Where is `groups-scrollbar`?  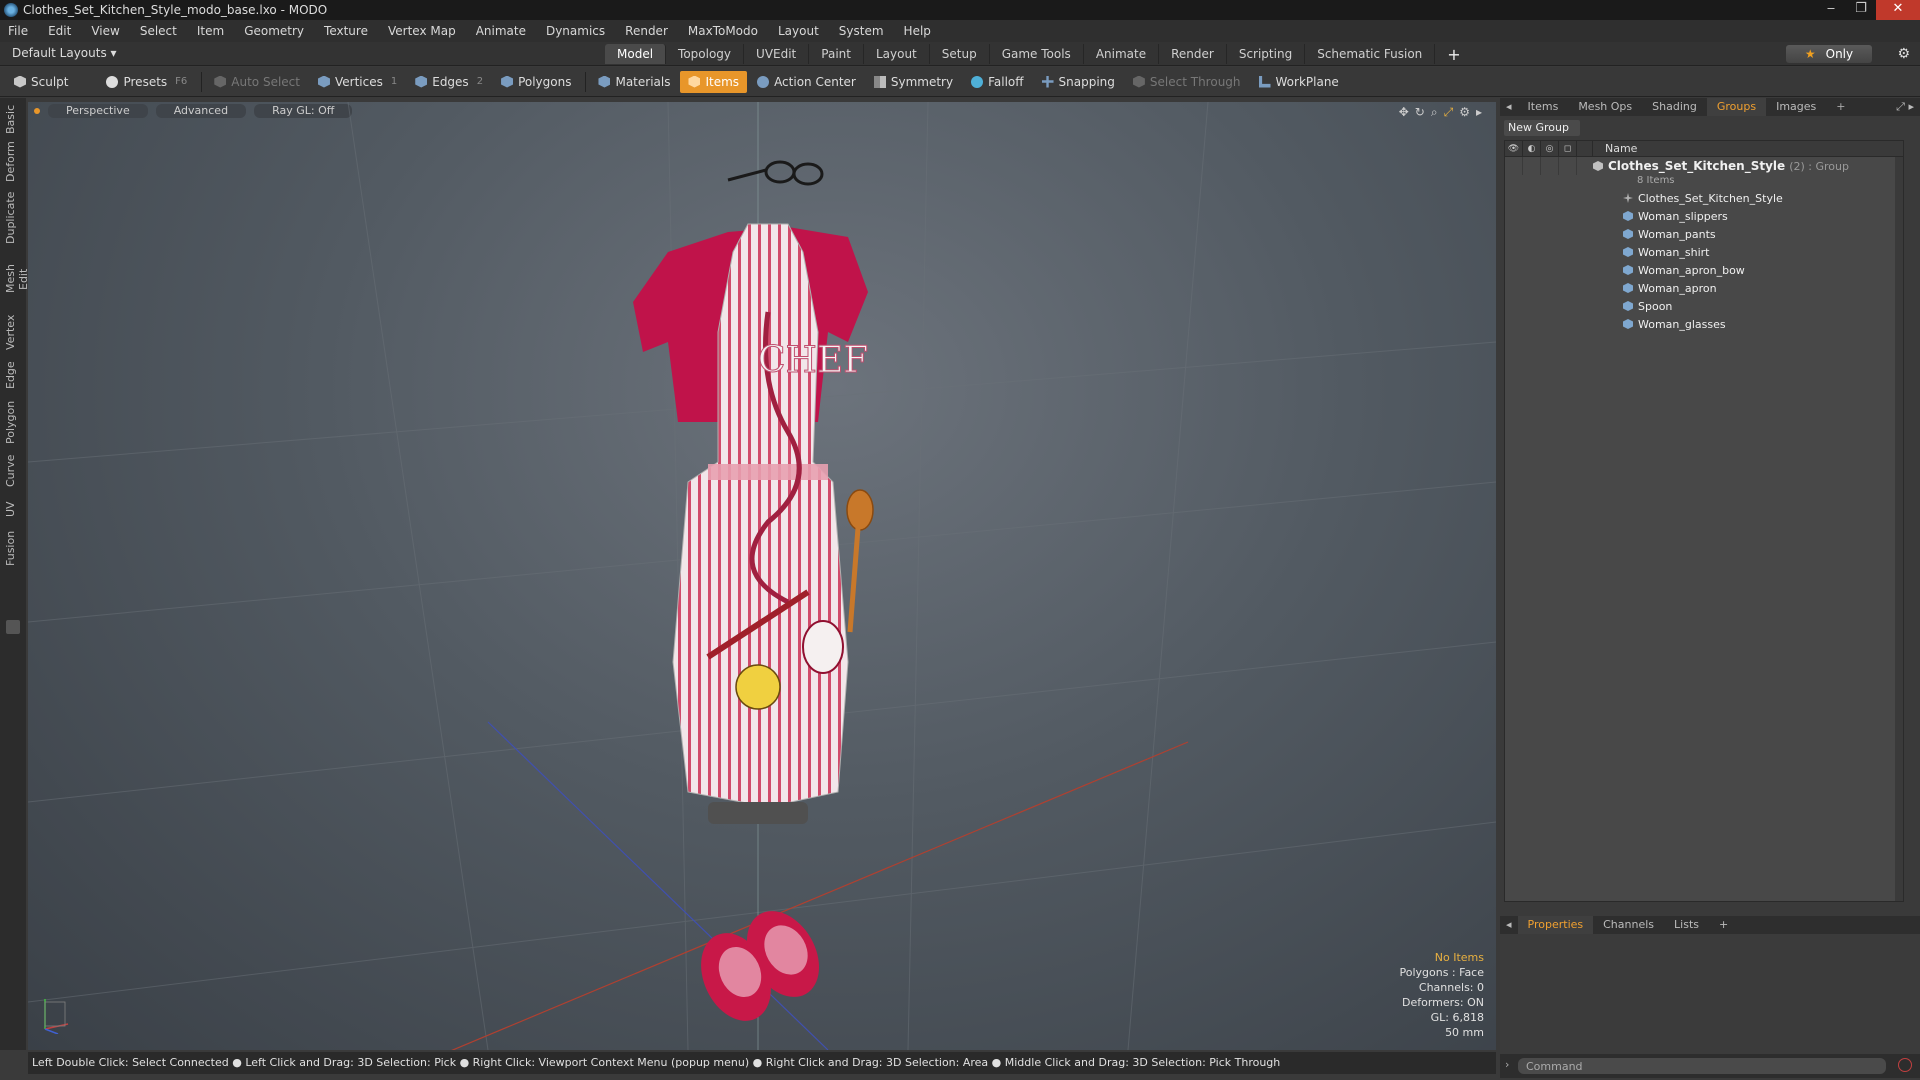 groups-scrollbar is located at coordinates (1899, 529).